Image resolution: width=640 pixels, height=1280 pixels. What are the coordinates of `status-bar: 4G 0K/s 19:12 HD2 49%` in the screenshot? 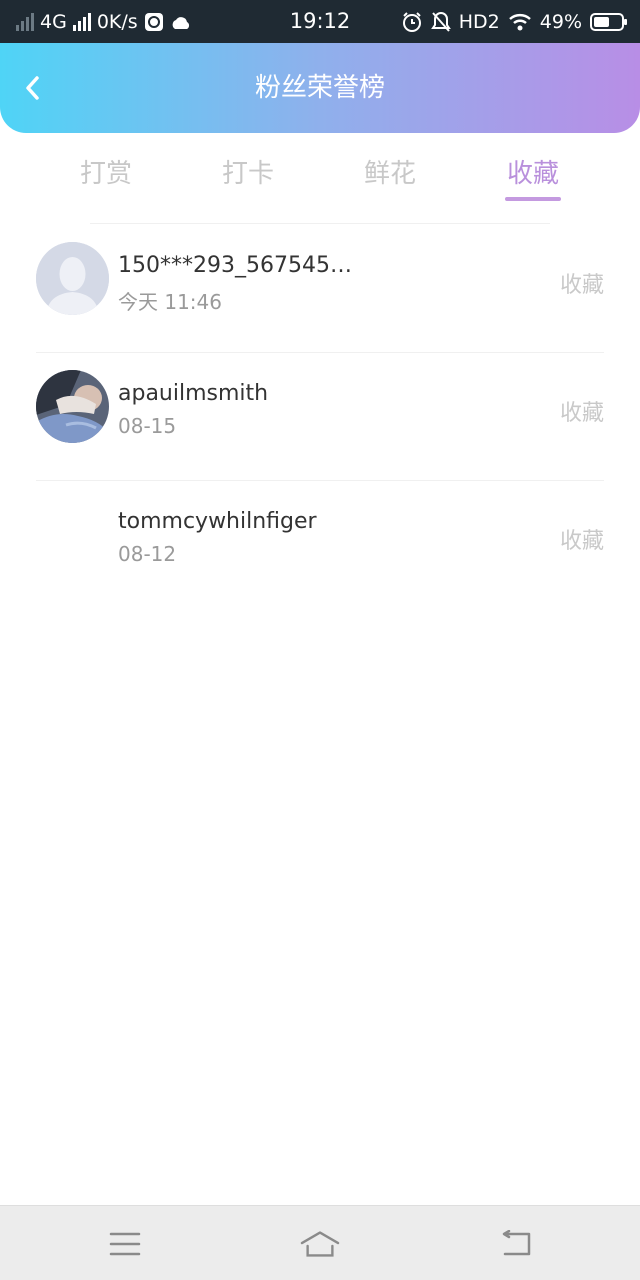 It's located at (320, 21).